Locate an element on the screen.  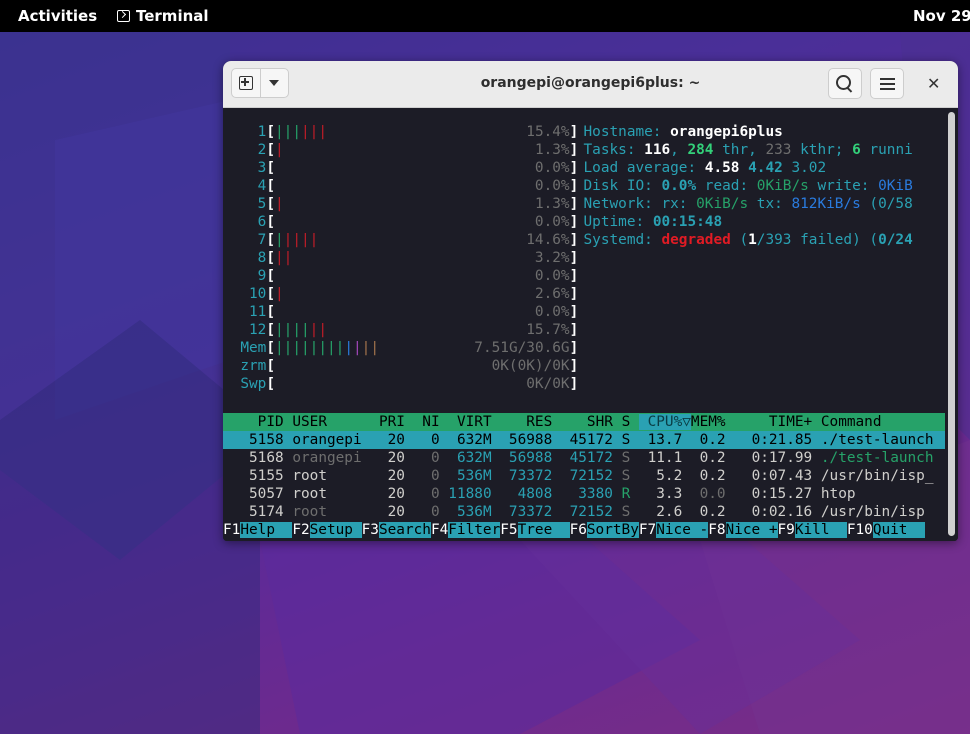
column-virt: VIRT is located at coordinates (466, 422).